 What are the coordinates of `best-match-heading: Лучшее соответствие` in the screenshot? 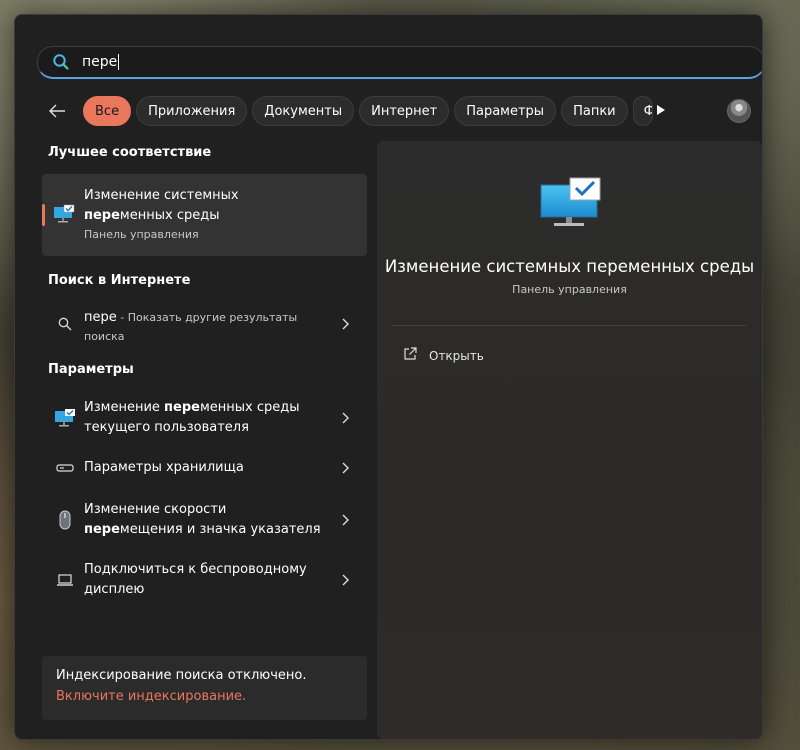 It's located at (130, 152).